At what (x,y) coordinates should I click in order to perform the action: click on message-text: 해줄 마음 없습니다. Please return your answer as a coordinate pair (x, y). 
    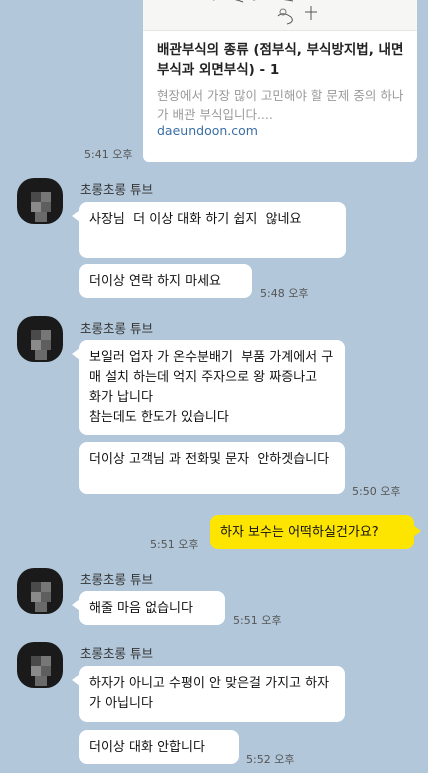
    Looking at the image, I should click on (141, 608).